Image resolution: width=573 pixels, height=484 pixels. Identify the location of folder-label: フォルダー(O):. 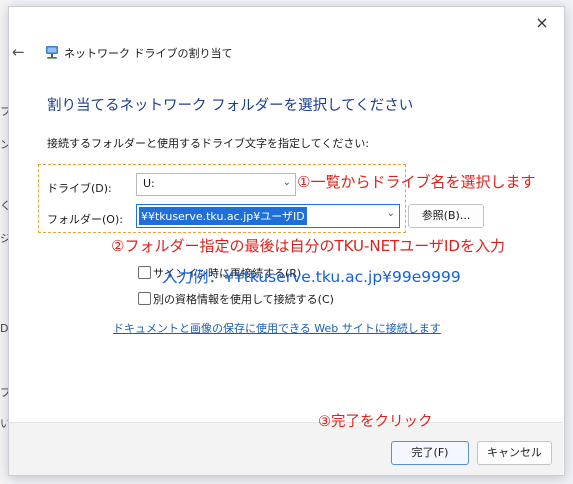
(85, 219).